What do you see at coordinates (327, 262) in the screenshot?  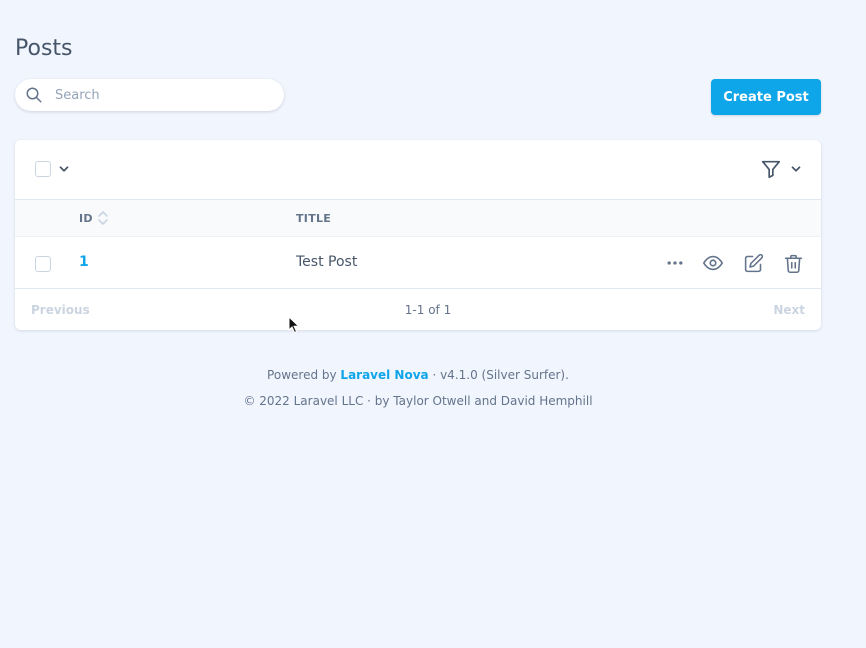 I see `row-title: Test Post` at bounding box center [327, 262].